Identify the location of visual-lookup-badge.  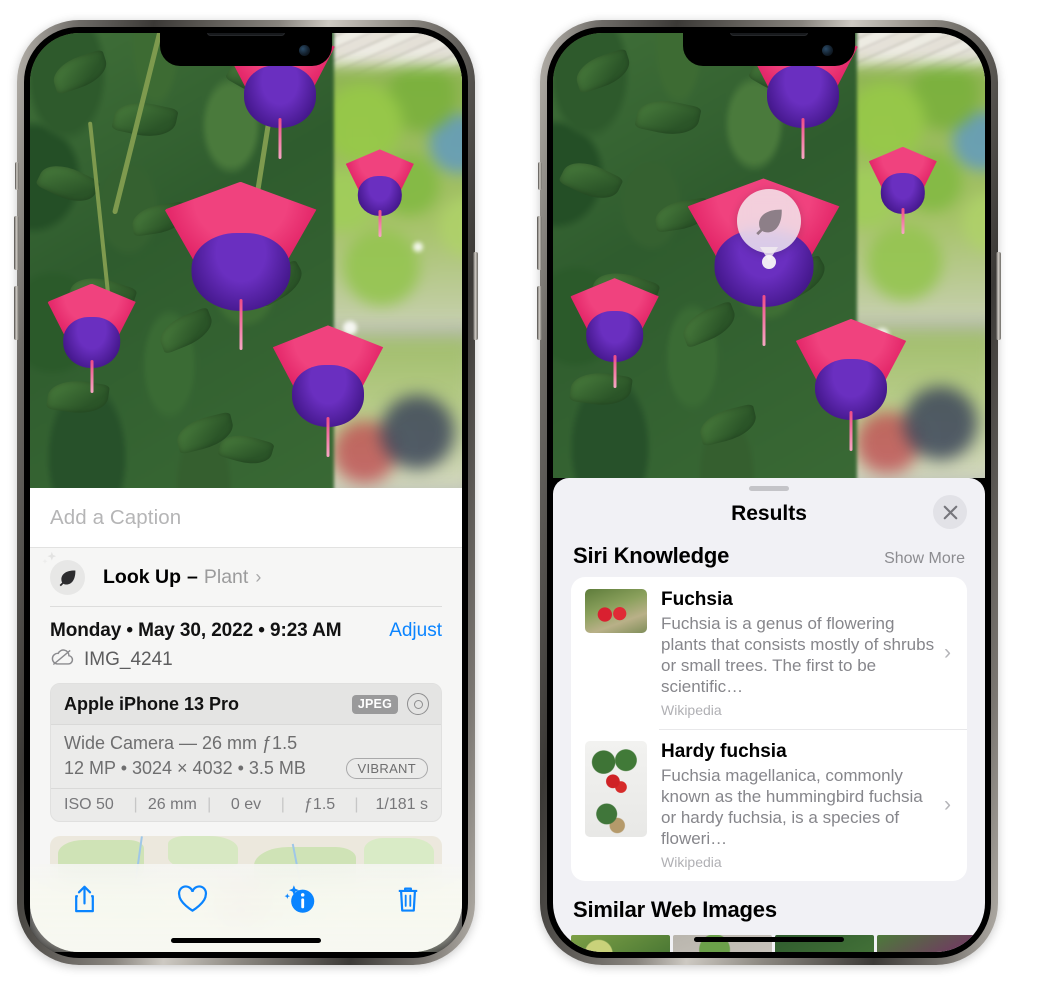
(769, 229).